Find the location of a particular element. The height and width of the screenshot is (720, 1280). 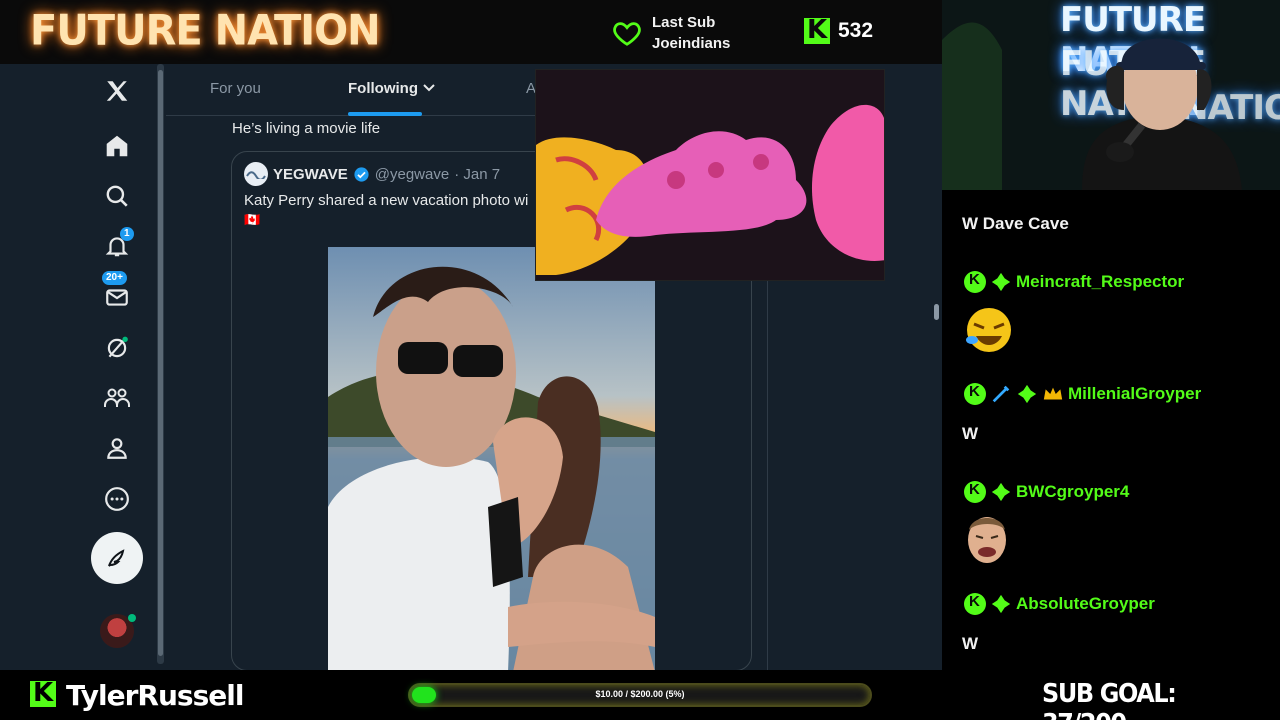

chat-username-row: BWCgroyper4 is located at coordinates (1046, 492).